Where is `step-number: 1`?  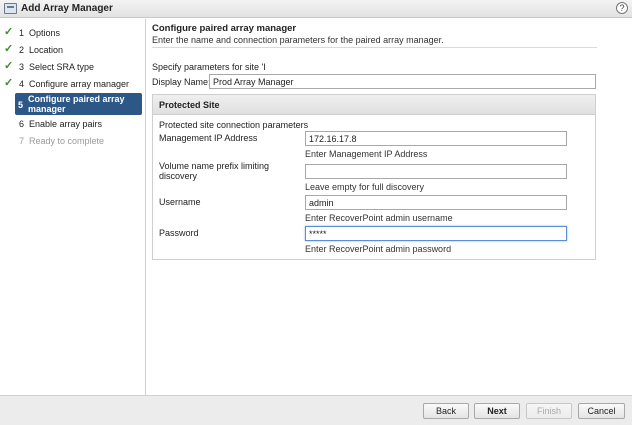
step-number: 1 is located at coordinates (22, 33).